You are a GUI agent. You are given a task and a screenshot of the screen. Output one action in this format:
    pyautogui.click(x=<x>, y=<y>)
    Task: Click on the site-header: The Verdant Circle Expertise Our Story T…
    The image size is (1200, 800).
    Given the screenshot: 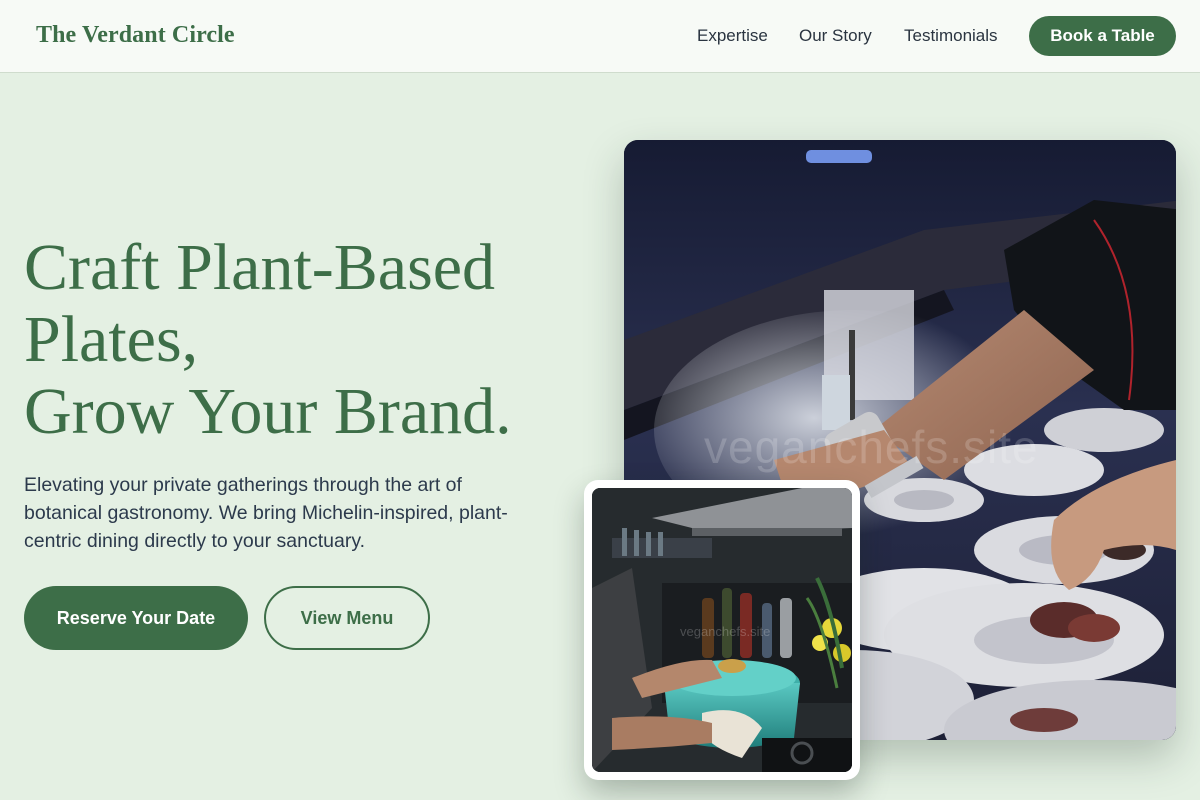 What is the action you would take?
    pyautogui.click(x=600, y=36)
    